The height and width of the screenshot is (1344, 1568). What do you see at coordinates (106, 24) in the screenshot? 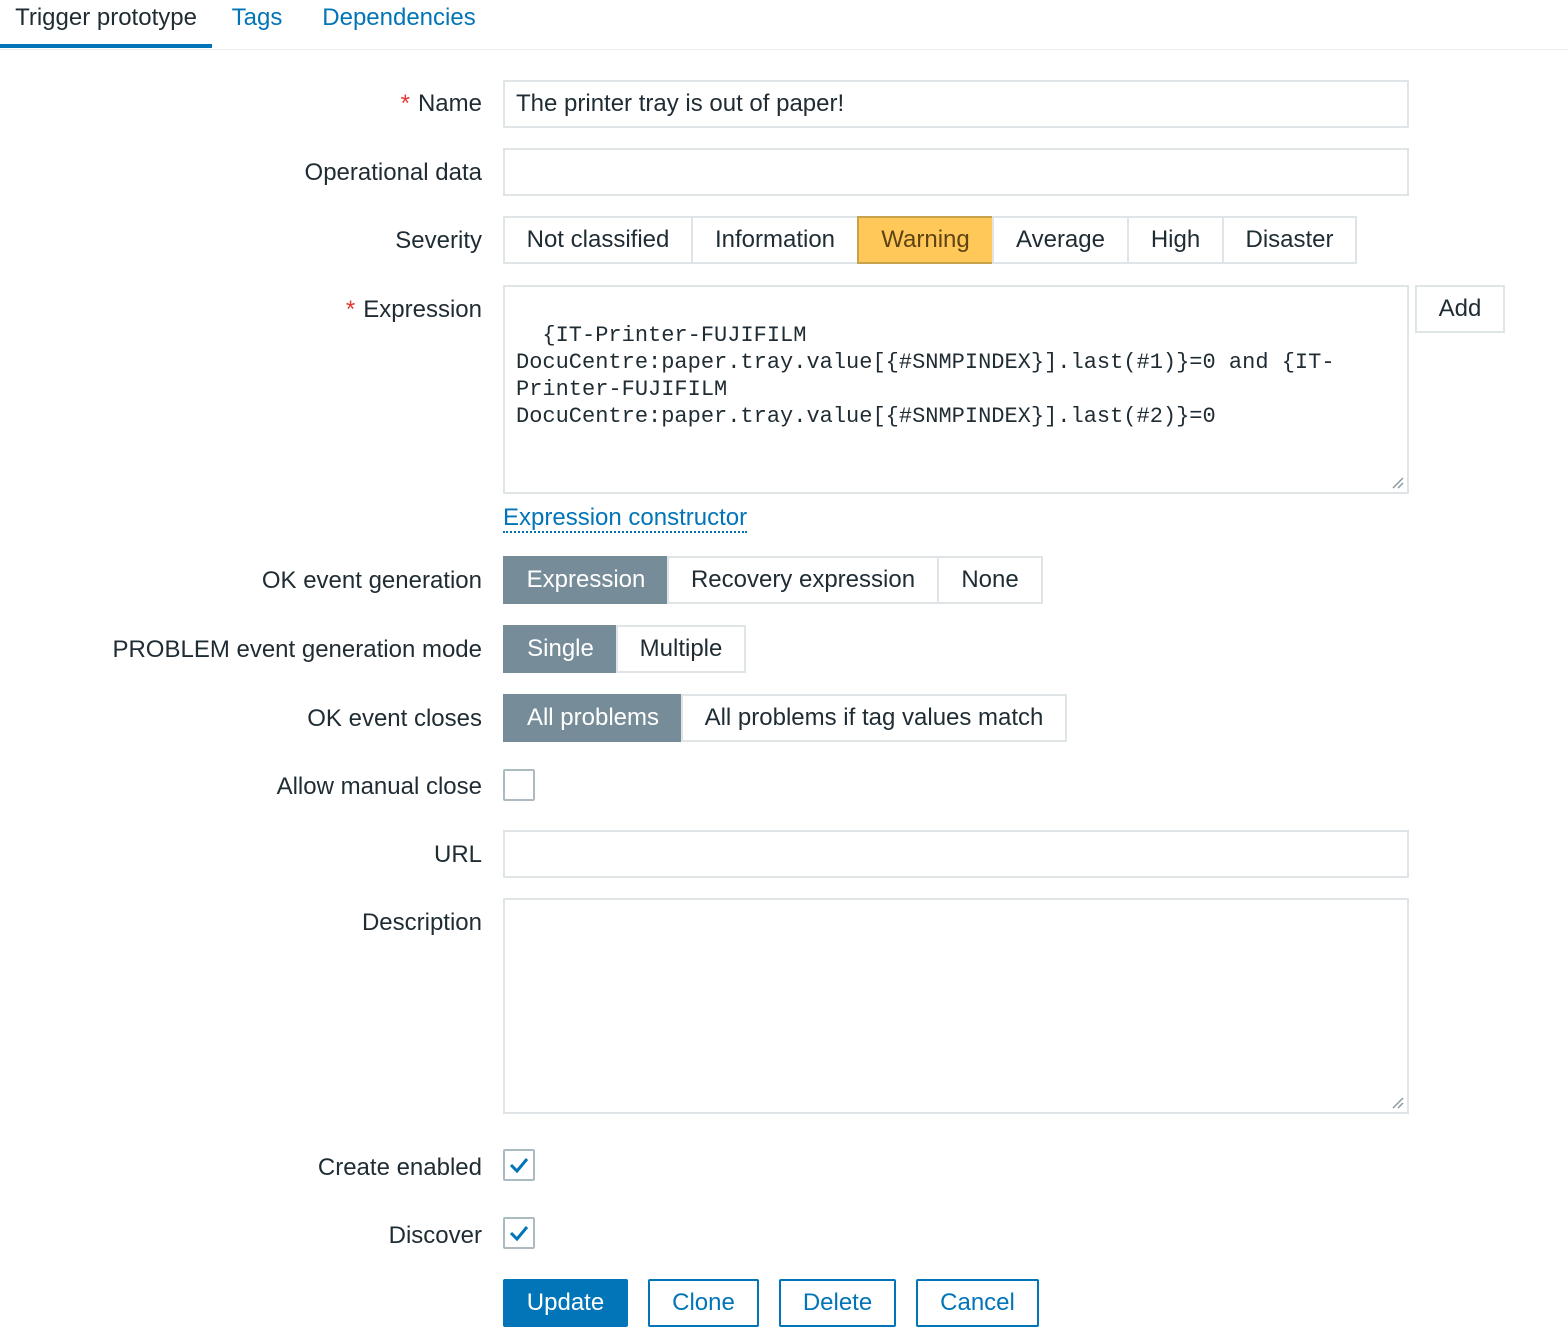
I see `tab-trigger-prototype: Trigger prototype` at bounding box center [106, 24].